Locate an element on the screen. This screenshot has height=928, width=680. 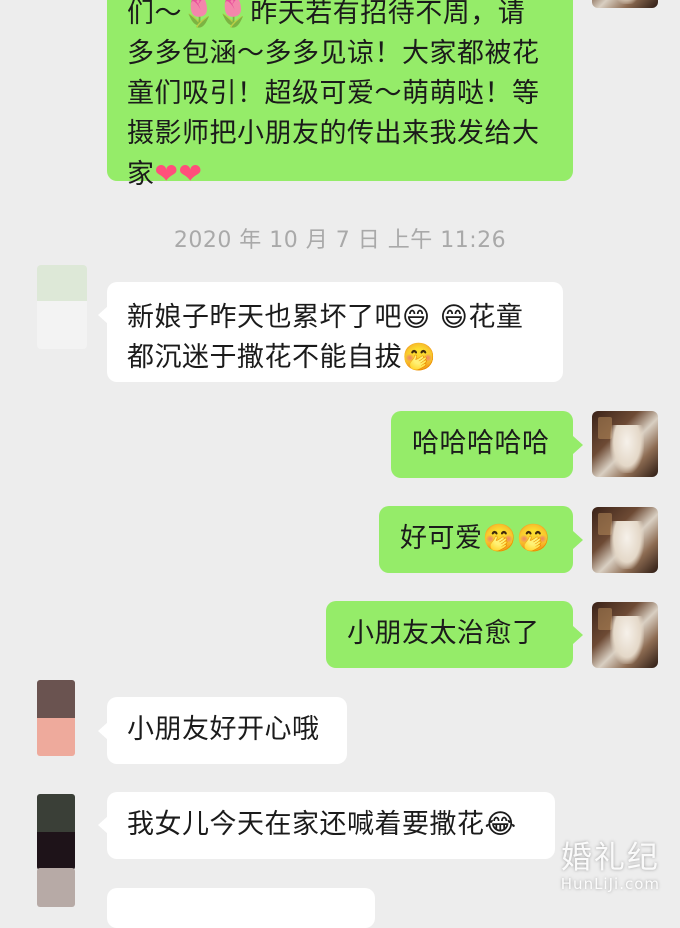
watermark-text: 婚礼纪 is located at coordinates (610, 858).